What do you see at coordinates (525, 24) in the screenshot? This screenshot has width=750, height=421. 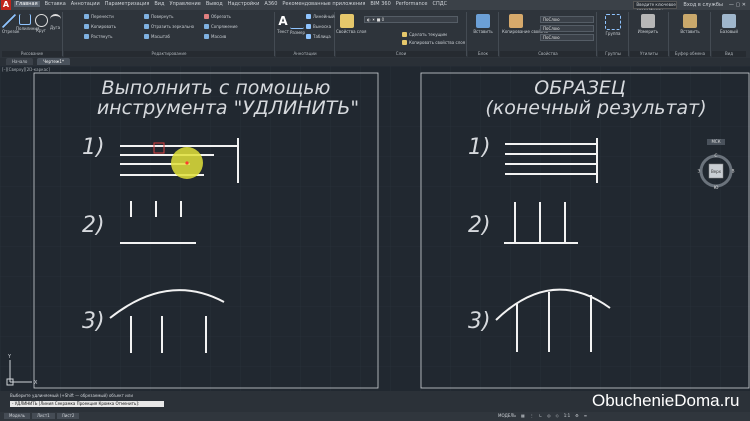 I see `match-properties-button: Копирование свойств` at bounding box center [525, 24].